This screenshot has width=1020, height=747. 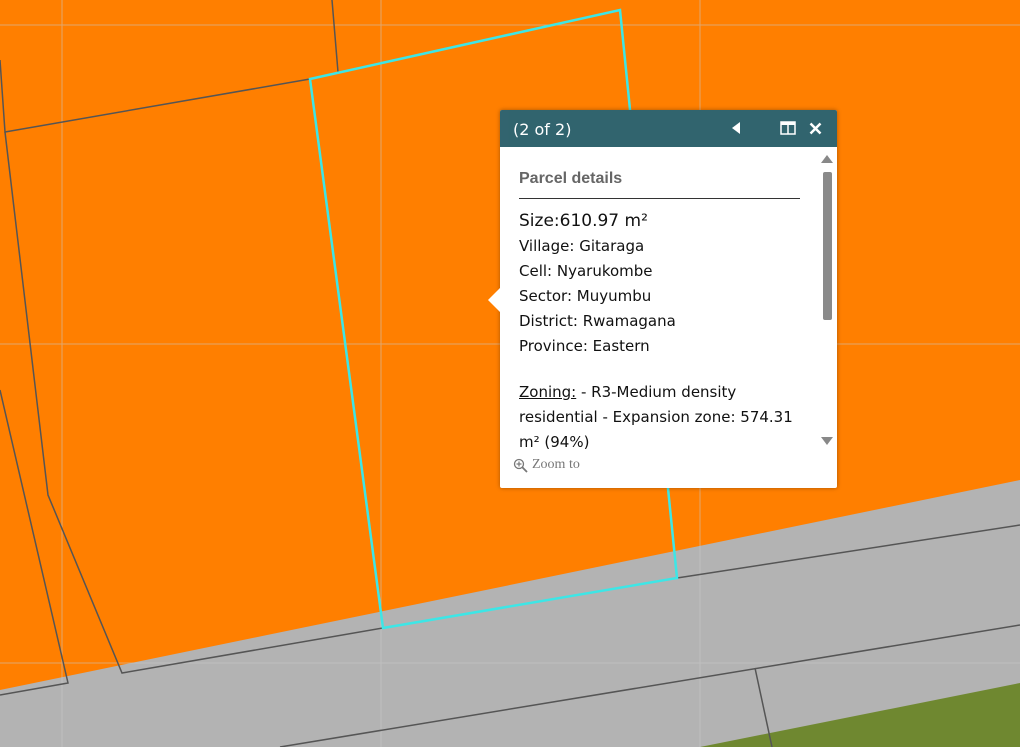 What do you see at coordinates (827, 159) in the screenshot?
I see `scroll-up-arrow-icon` at bounding box center [827, 159].